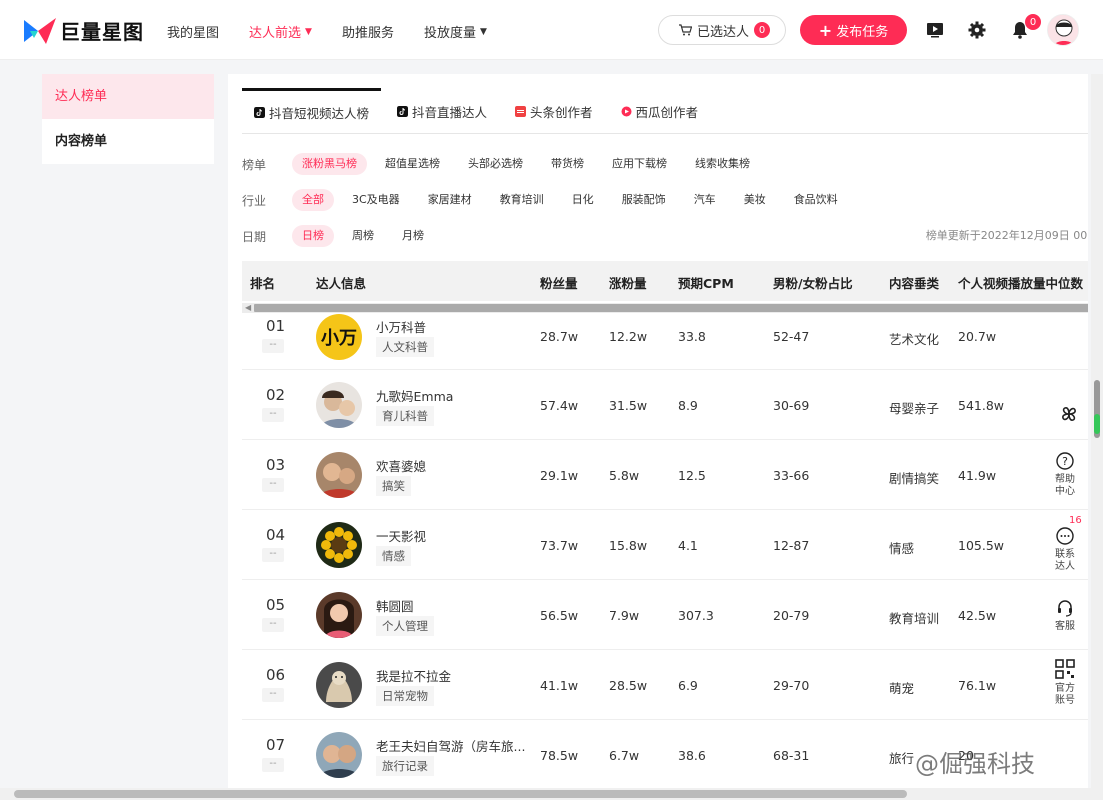 The image size is (1103, 800). What do you see at coordinates (276, 745) in the screenshot?
I see `rank-number: 07` at bounding box center [276, 745].